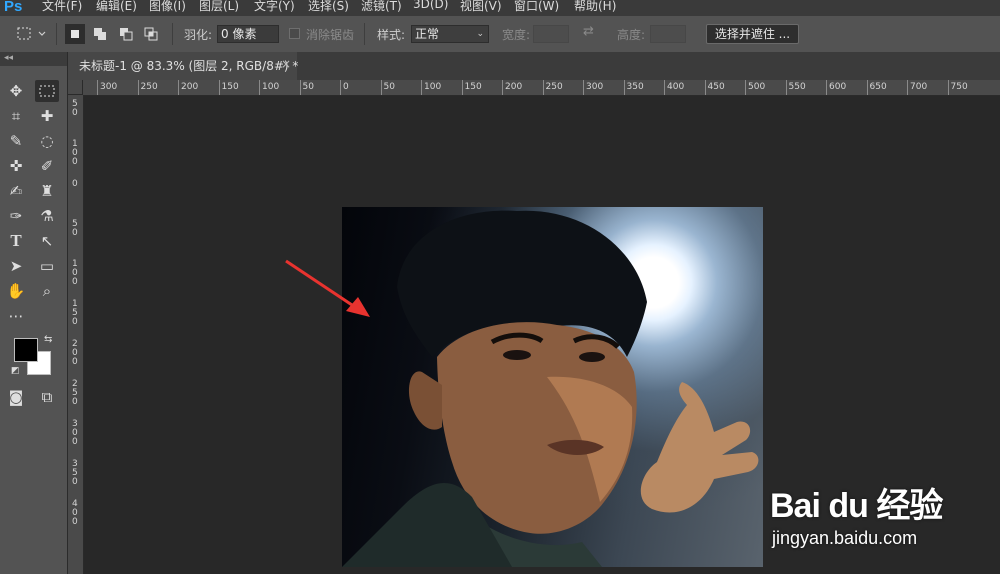  I want to click on width-label: 宽度:, so click(516, 35).